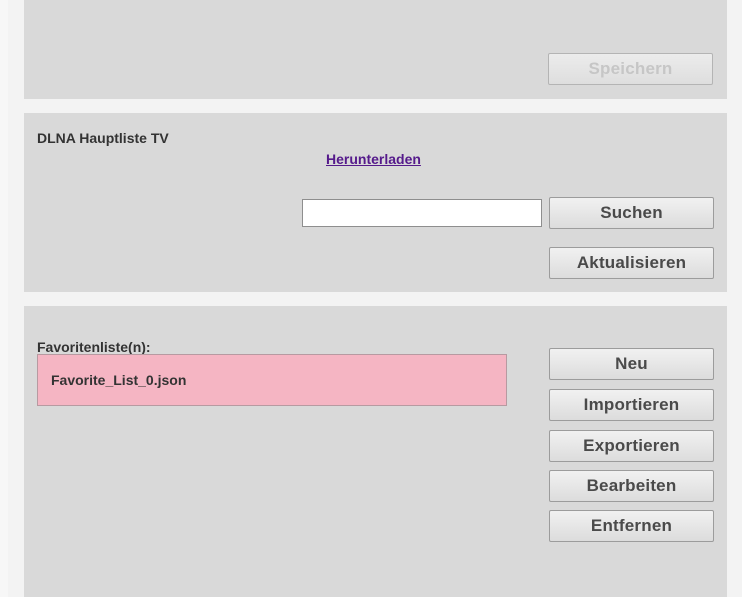  Describe the element at coordinates (631, 263) in the screenshot. I see `refresh-button: Aktualisieren` at that location.